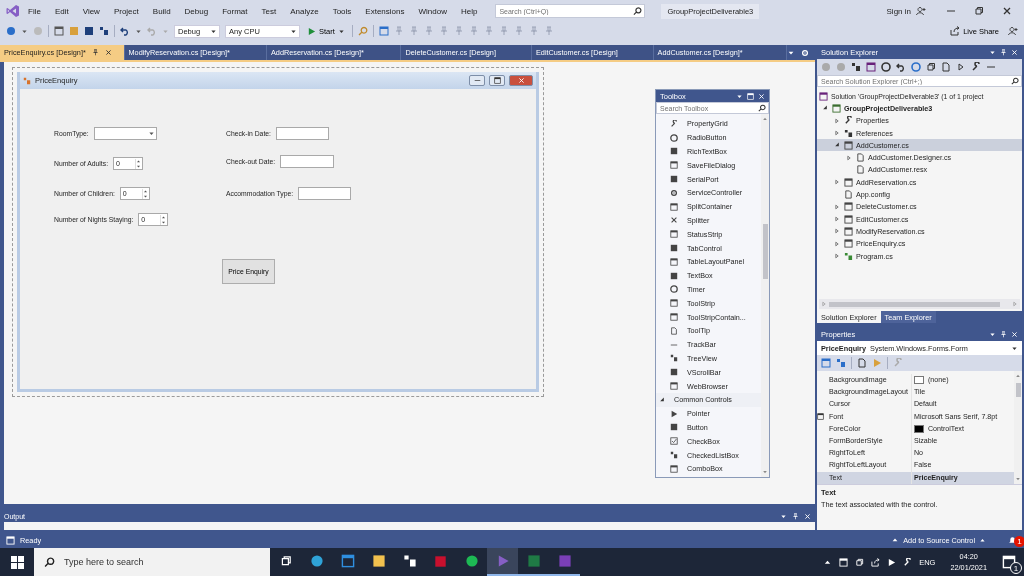 This screenshot has height=576, width=1024. Describe the element at coordinates (17, 562) in the screenshot. I see `windows-icon` at that location.